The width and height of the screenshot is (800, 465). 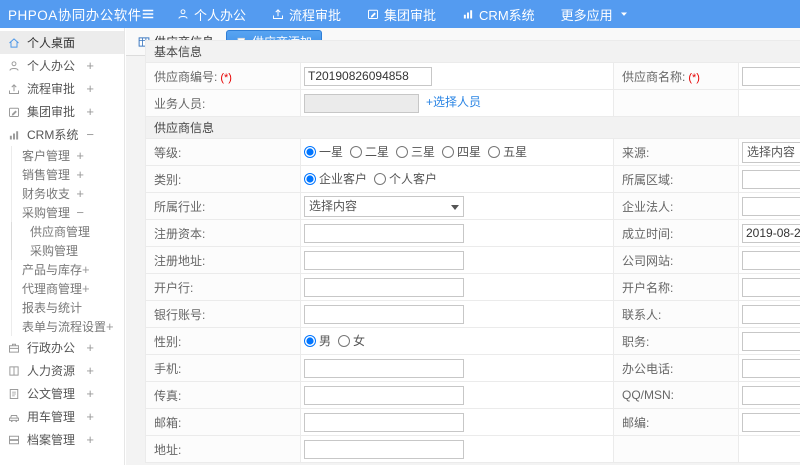 What do you see at coordinates (771, 76) in the screenshot?
I see `supplier-name-input` at bounding box center [771, 76].